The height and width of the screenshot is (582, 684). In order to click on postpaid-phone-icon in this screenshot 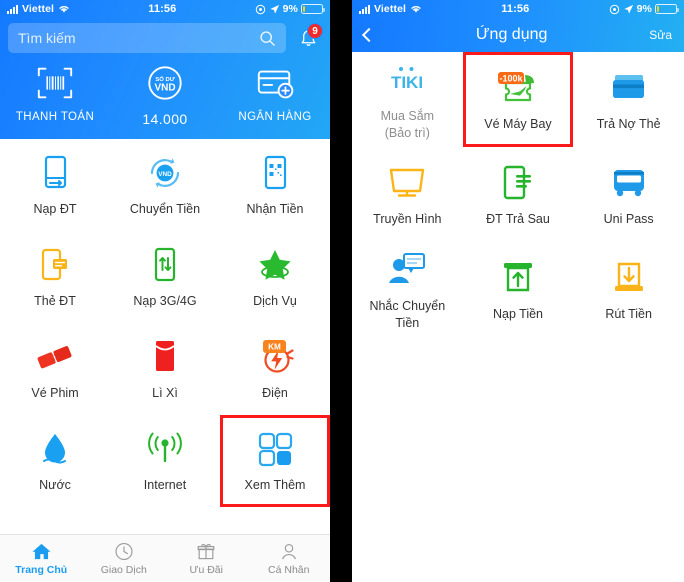, I will do `click(518, 183)`.